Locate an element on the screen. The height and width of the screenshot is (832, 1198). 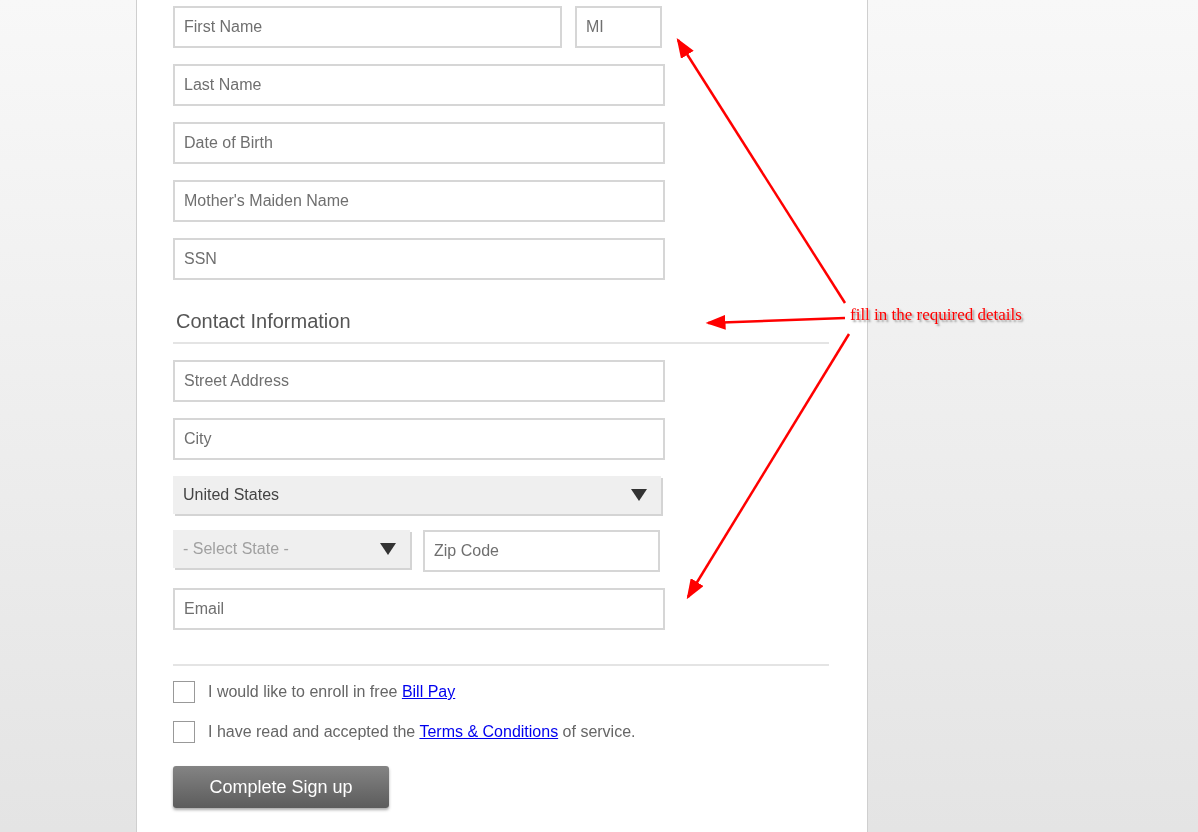
agreement-link: Bill Pay is located at coordinates (428, 691).